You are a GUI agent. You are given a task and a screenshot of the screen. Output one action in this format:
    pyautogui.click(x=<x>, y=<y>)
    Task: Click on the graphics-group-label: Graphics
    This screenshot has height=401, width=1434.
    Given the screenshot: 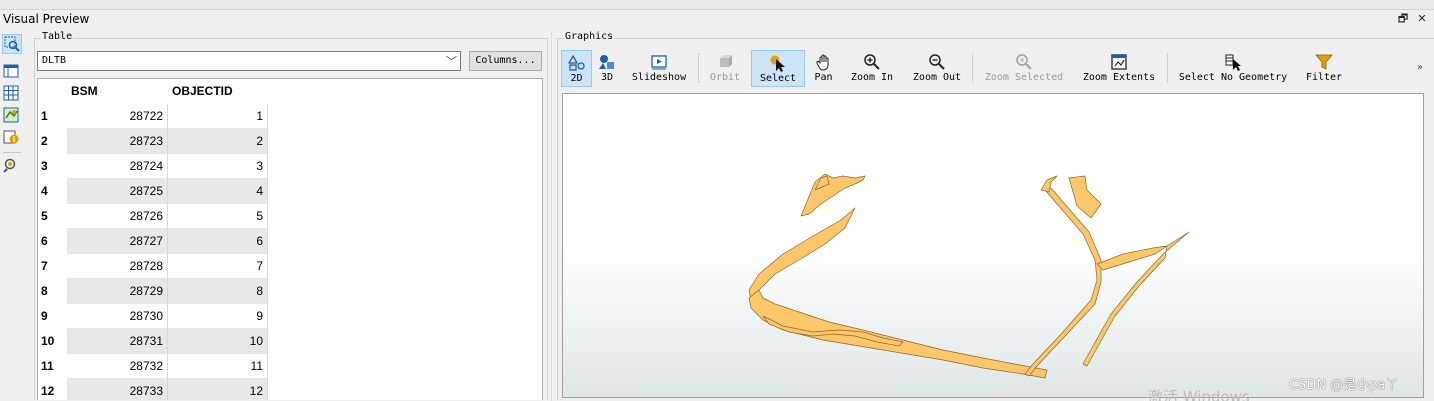 What is the action you would take?
    pyautogui.click(x=589, y=36)
    